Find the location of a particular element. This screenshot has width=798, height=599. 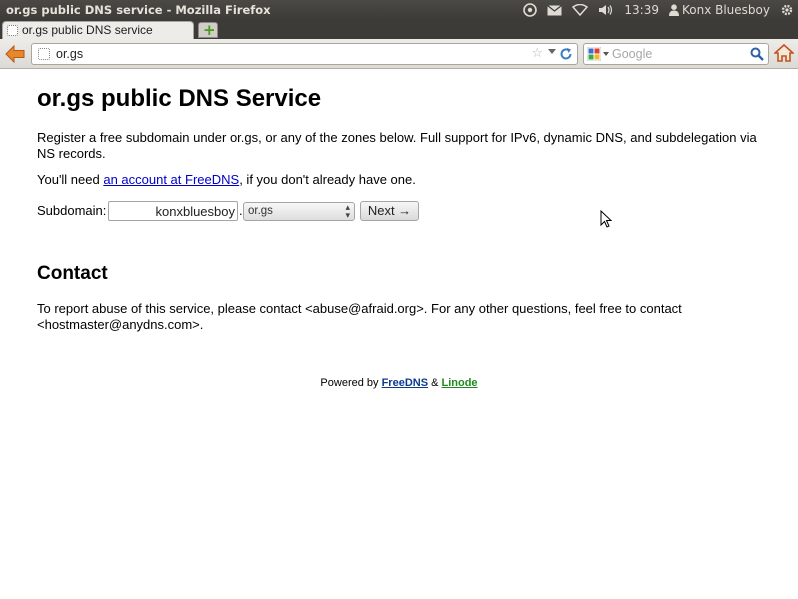

subdomain-label: Subdomain: is located at coordinates (72, 210).